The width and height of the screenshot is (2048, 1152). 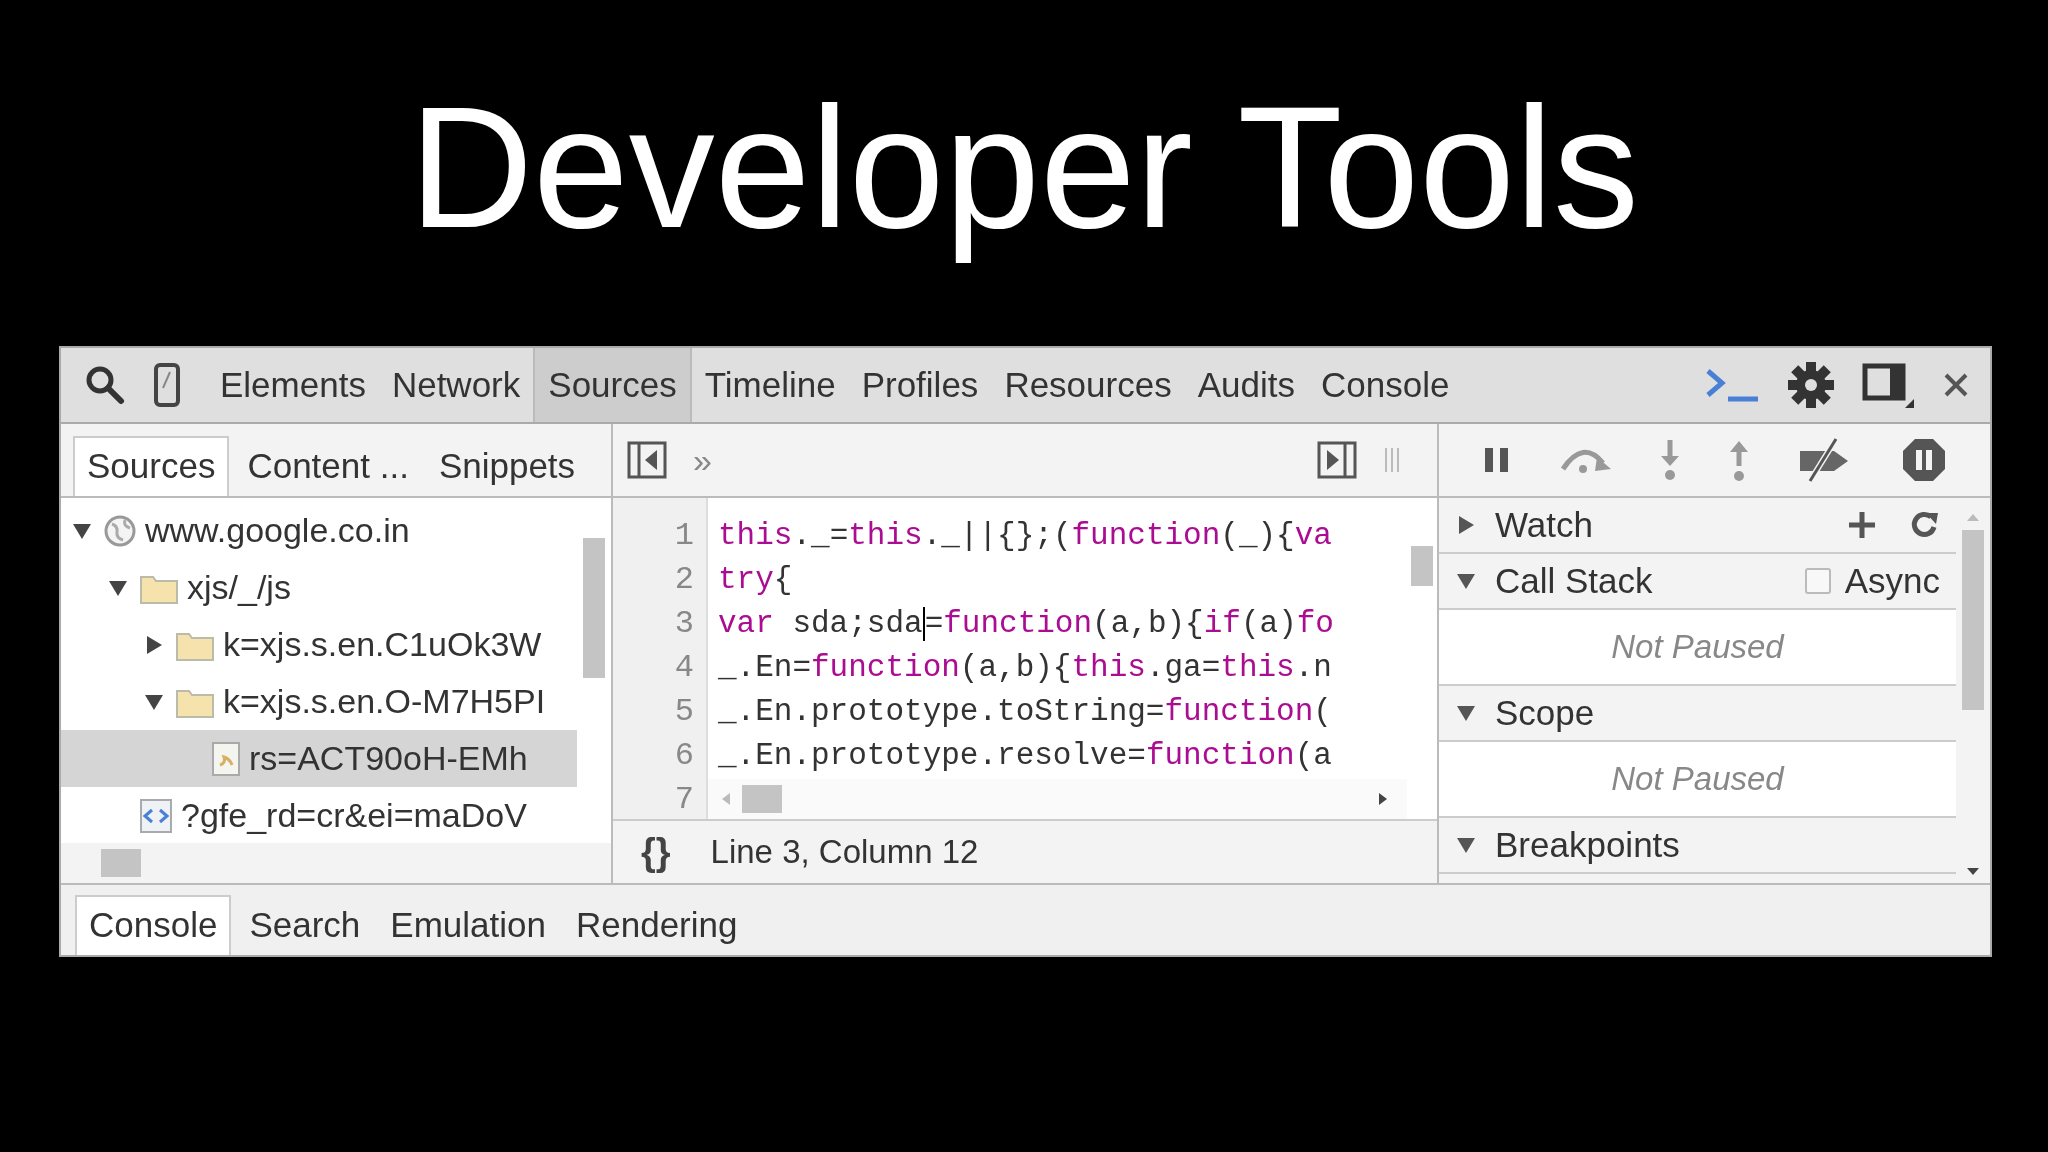 What do you see at coordinates (1246, 385) in the screenshot?
I see `panel-tab: Audits` at bounding box center [1246, 385].